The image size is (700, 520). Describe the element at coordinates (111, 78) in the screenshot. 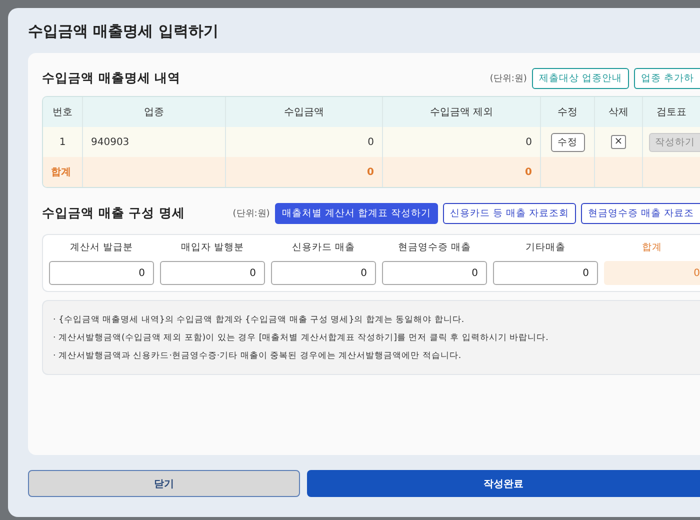

I see `section-title: 수입금액 매출명세 내역` at that location.